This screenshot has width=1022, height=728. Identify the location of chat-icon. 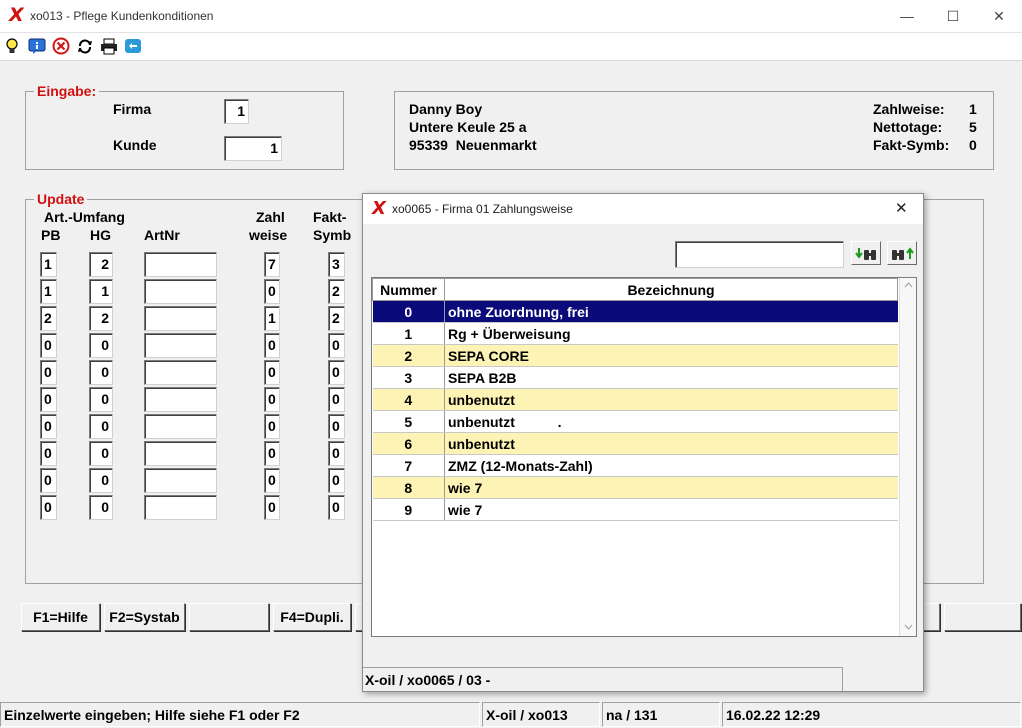
(133, 47).